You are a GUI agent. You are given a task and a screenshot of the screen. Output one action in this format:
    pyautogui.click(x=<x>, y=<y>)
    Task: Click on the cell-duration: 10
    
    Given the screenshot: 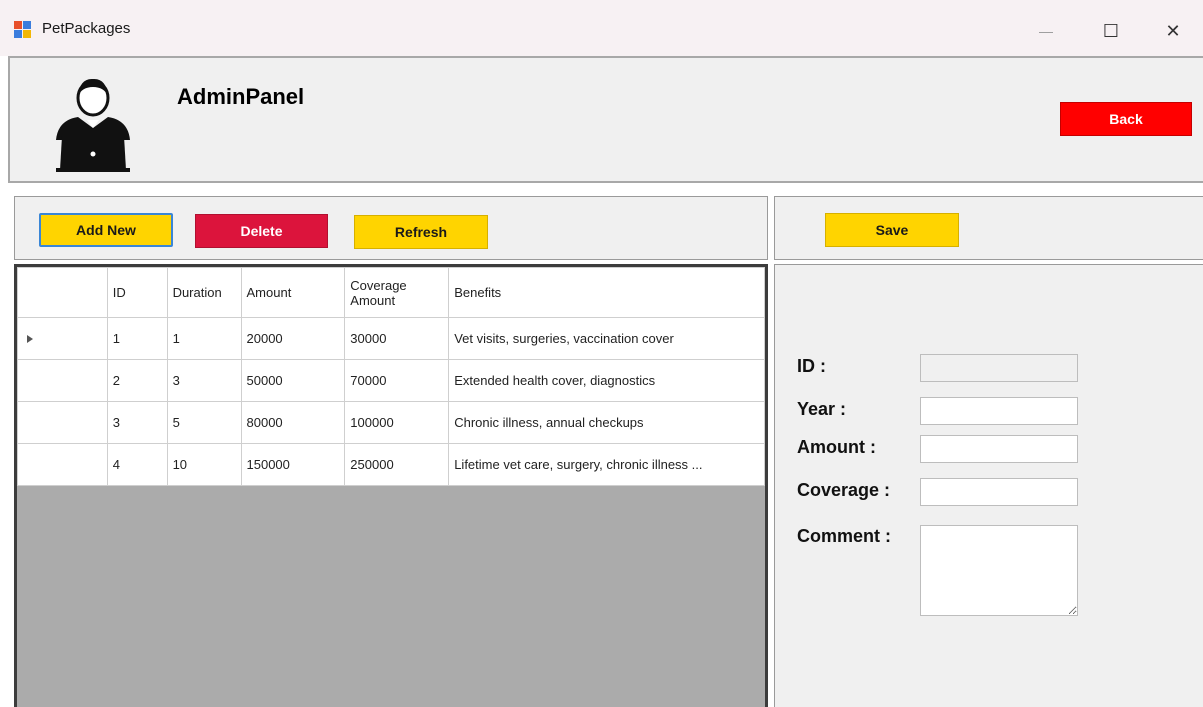 What is the action you would take?
    pyautogui.click(x=204, y=464)
    